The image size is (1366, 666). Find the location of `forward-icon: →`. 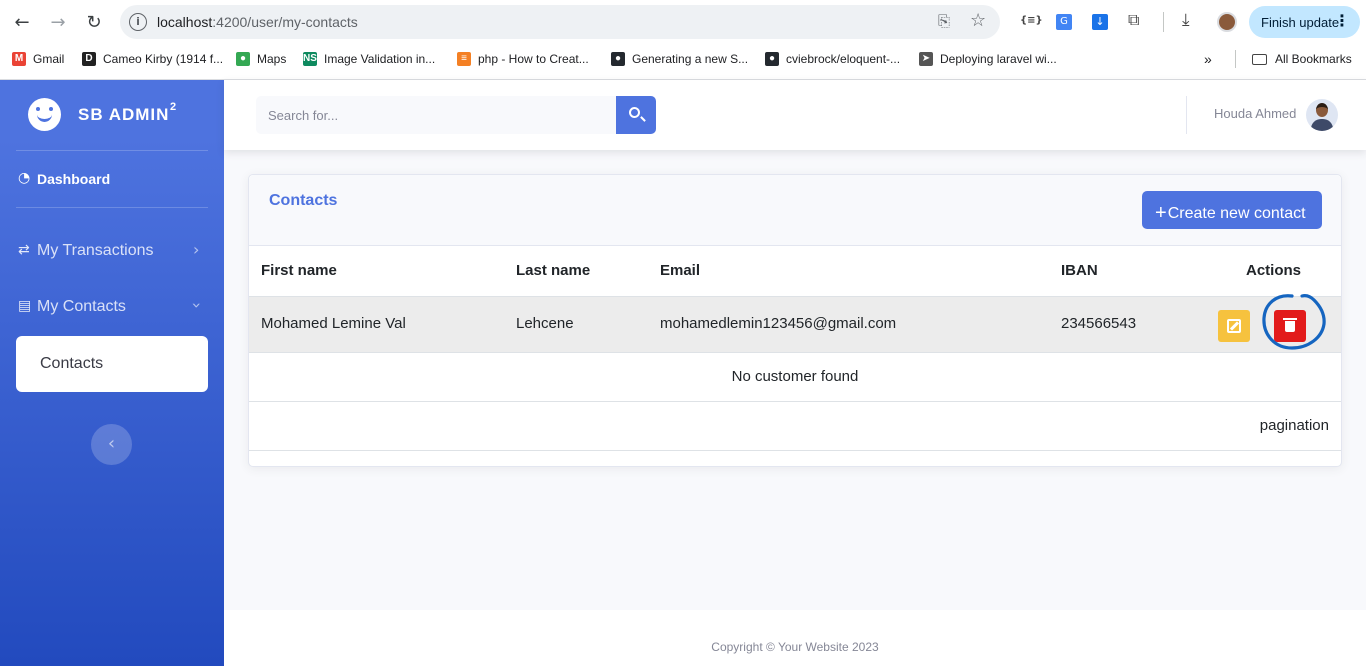

forward-icon: → is located at coordinates (58, 22).